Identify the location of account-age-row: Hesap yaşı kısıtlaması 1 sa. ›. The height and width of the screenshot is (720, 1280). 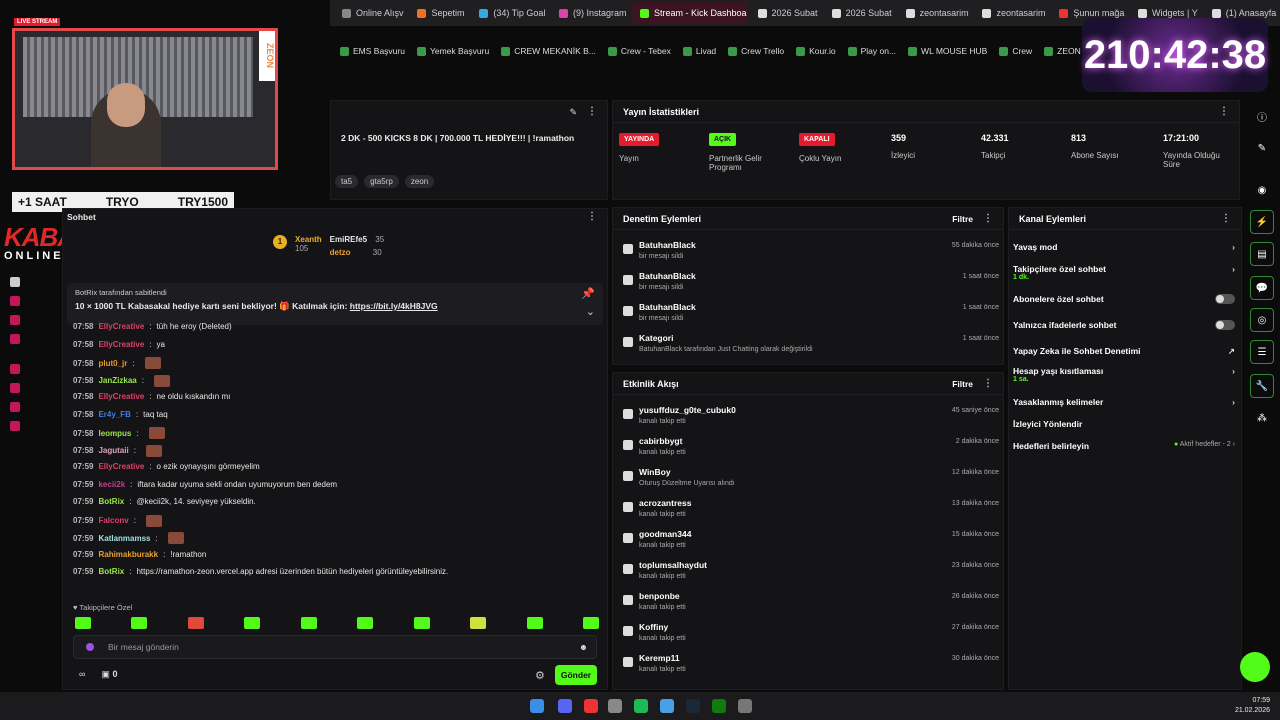
(1124, 374).